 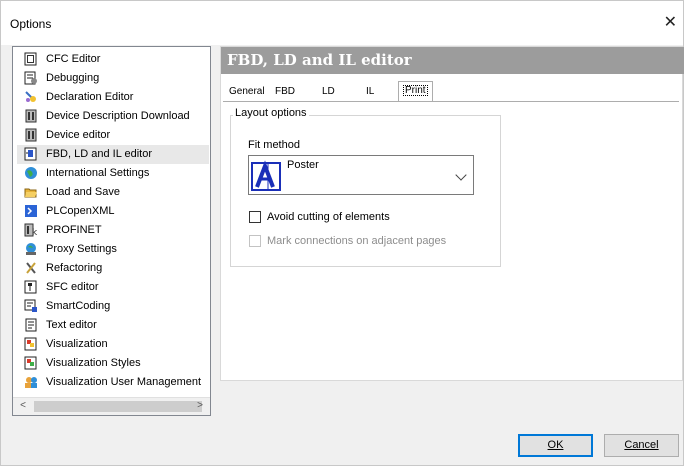 I want to click on visualization-styles-icon, so click(x=30, y=363).